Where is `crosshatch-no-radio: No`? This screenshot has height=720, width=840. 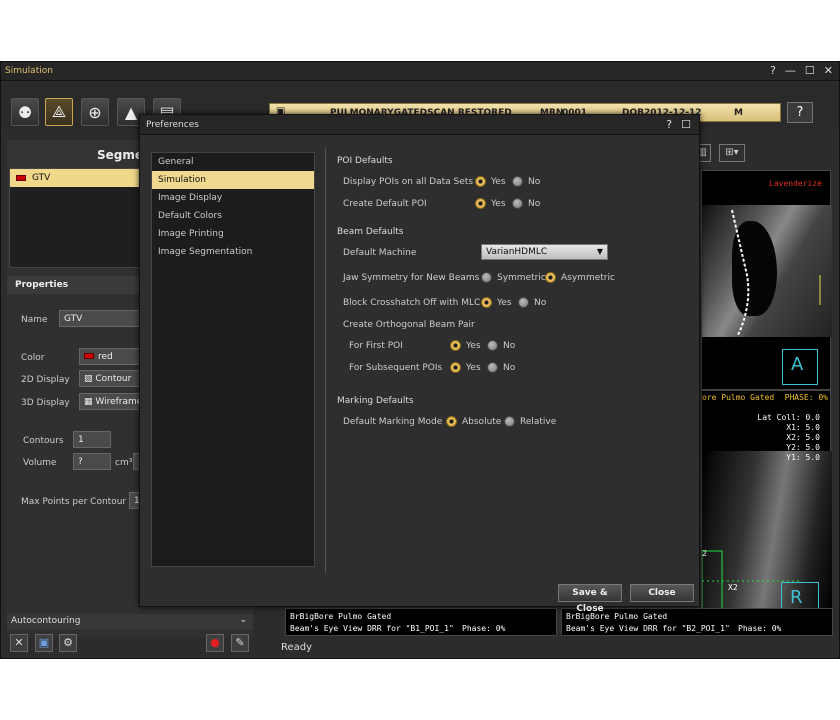 crosshatch-no-radio: No is located at coordinates (532, 302).